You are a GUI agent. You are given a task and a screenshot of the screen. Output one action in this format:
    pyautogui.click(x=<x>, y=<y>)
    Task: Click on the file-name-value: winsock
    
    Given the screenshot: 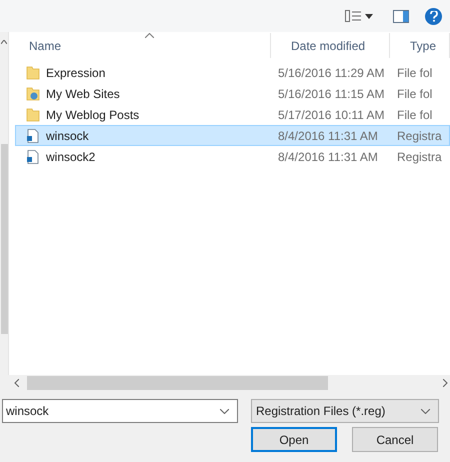 What is the action you would take?
    pyautogui.click(x=27, y=411)
    